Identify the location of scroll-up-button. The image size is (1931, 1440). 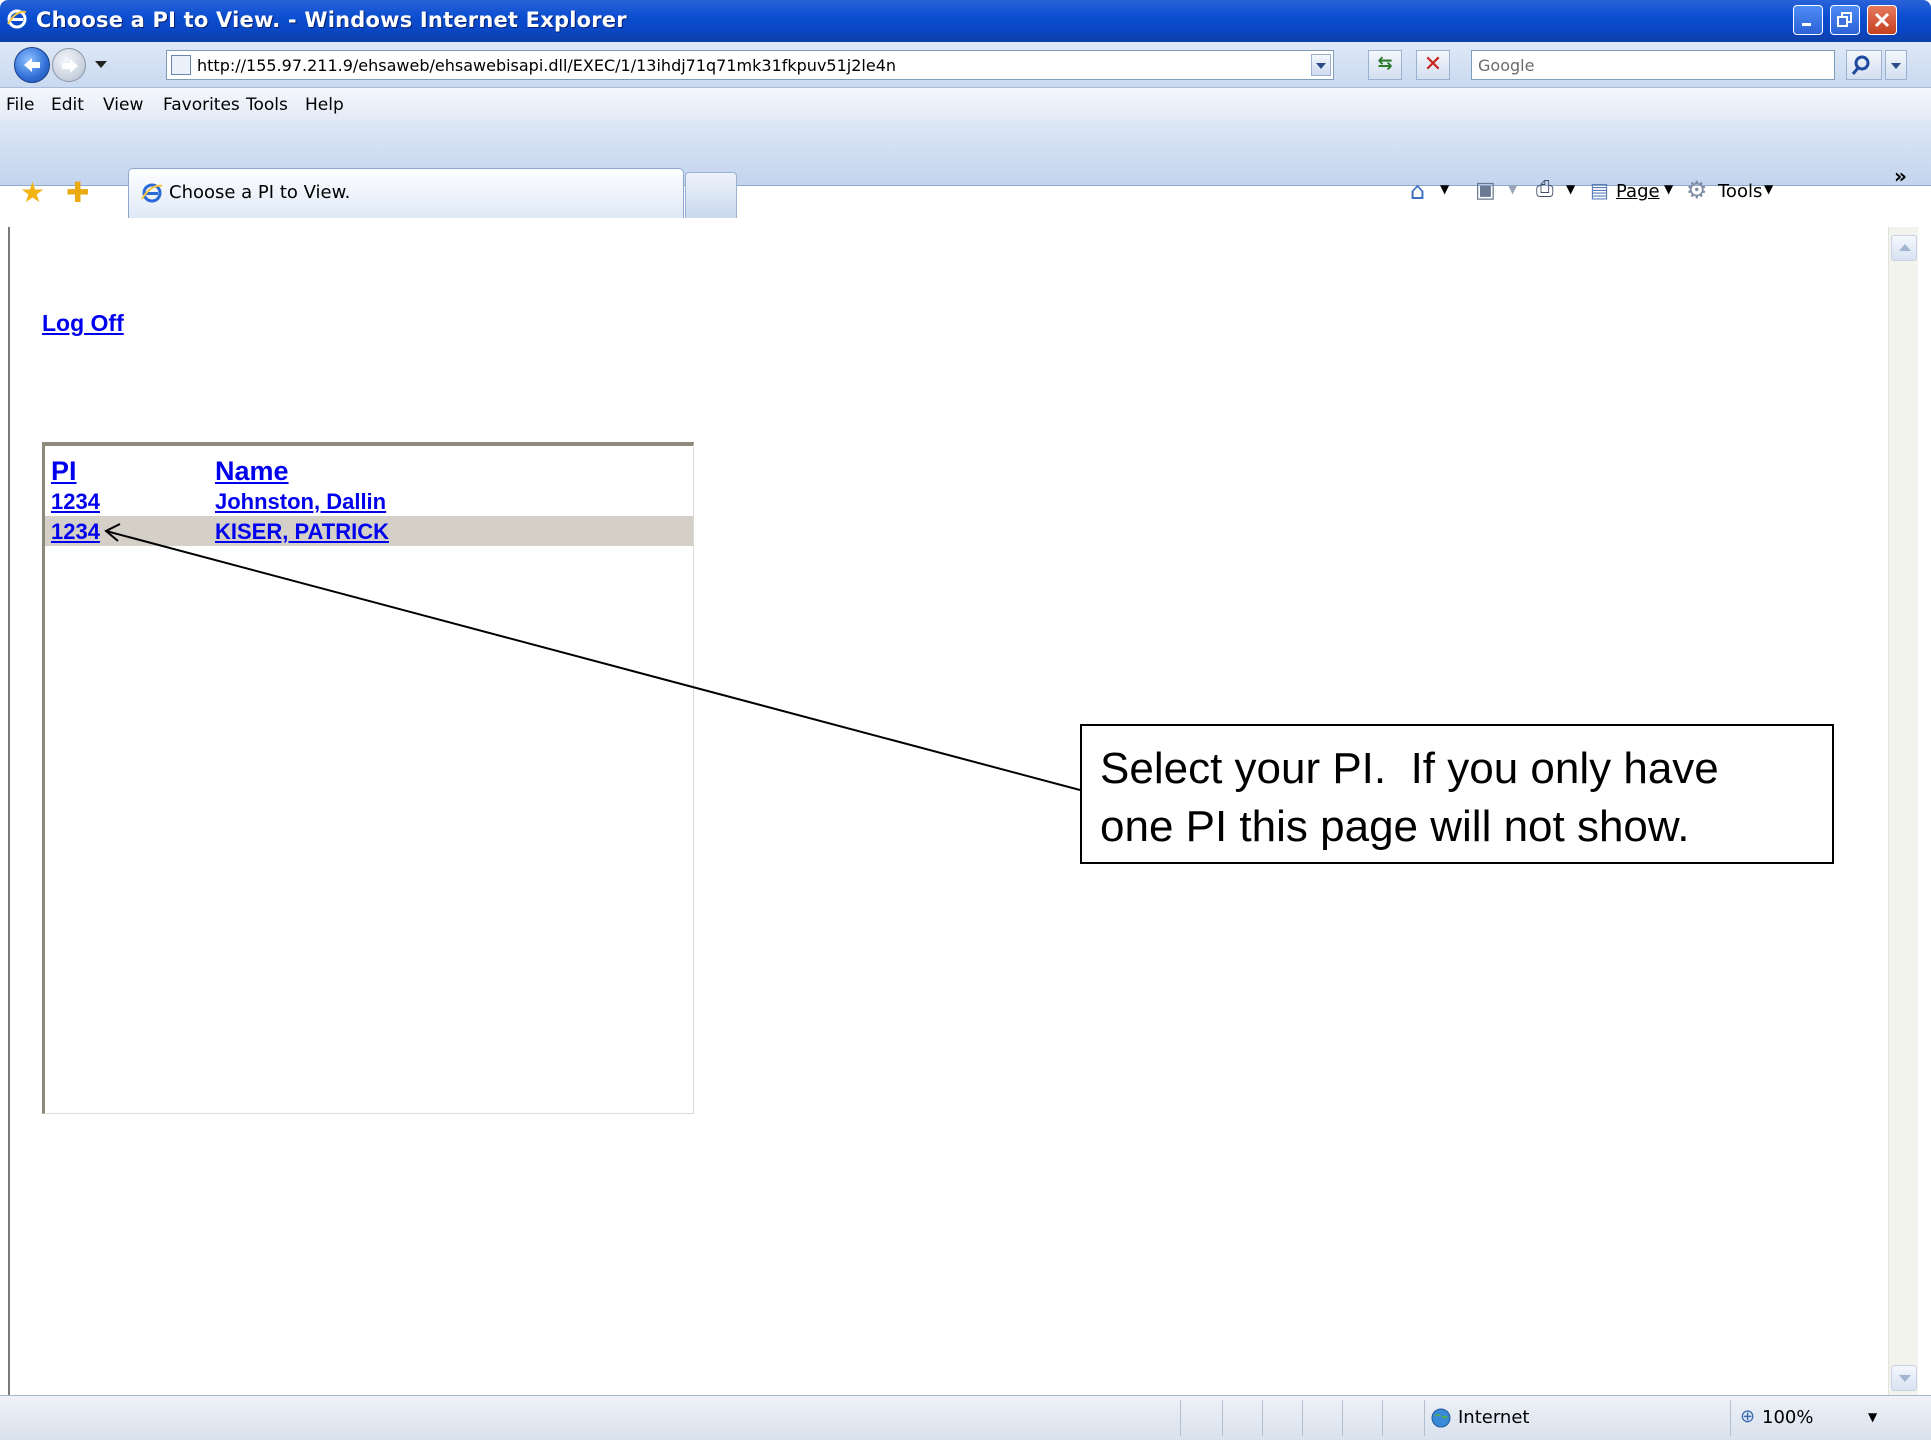
(1904, 248).